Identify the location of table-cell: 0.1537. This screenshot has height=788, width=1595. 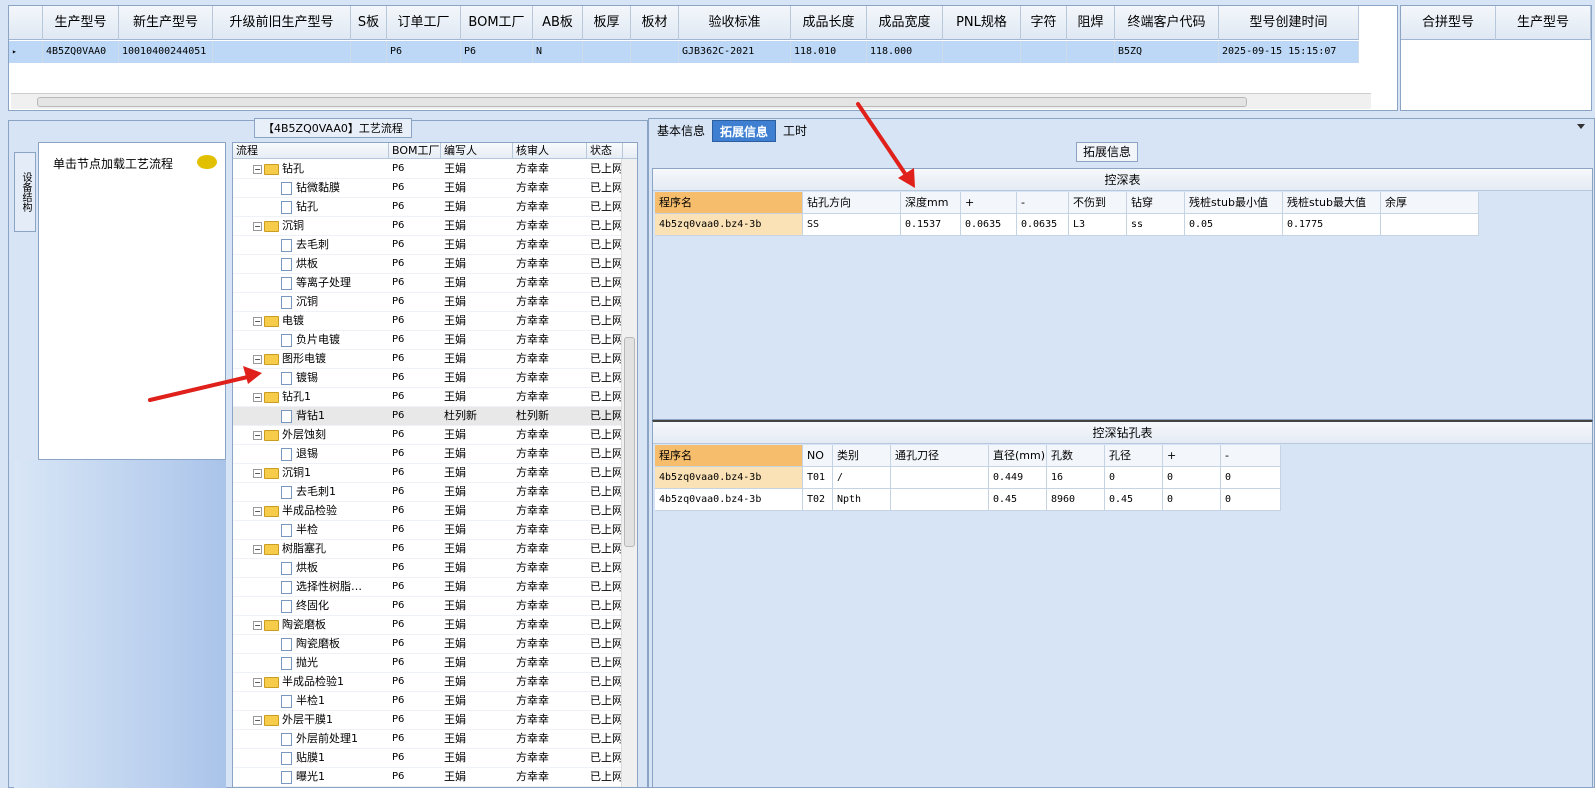
(931, 225).